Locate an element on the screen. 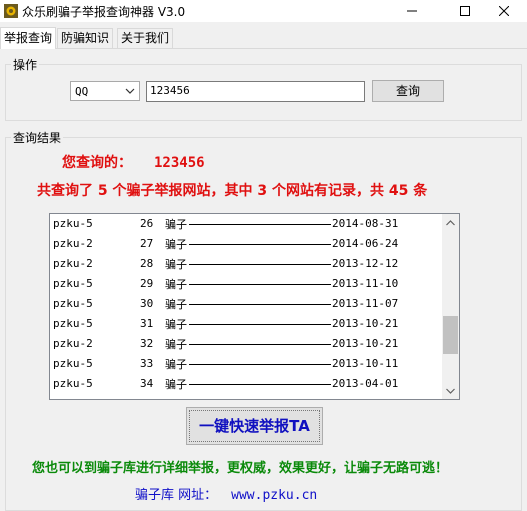  list-item: pzku-5 26 骗子 2014-08-31 is located at coordinates (246, 224).